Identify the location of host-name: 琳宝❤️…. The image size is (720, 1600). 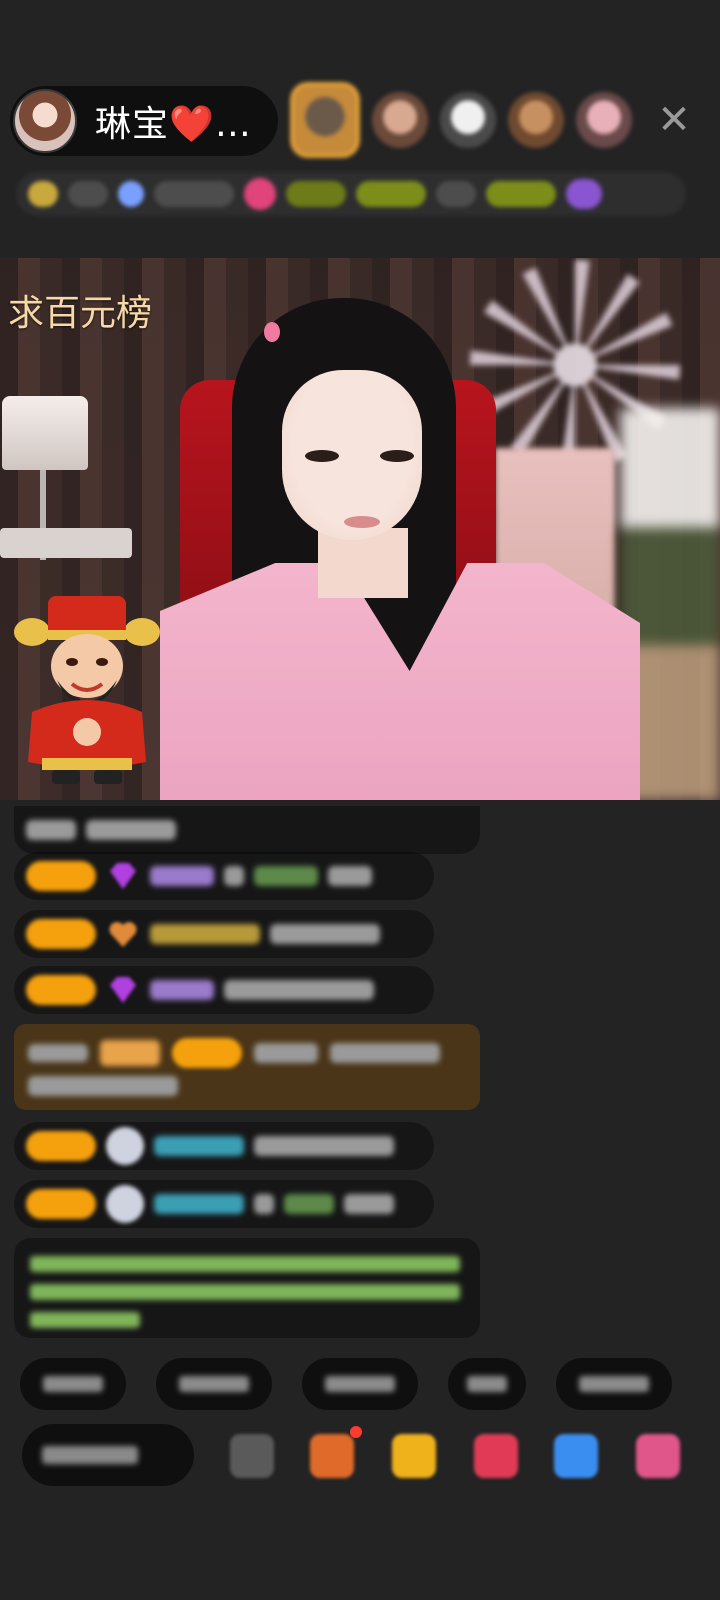
(173, 124).